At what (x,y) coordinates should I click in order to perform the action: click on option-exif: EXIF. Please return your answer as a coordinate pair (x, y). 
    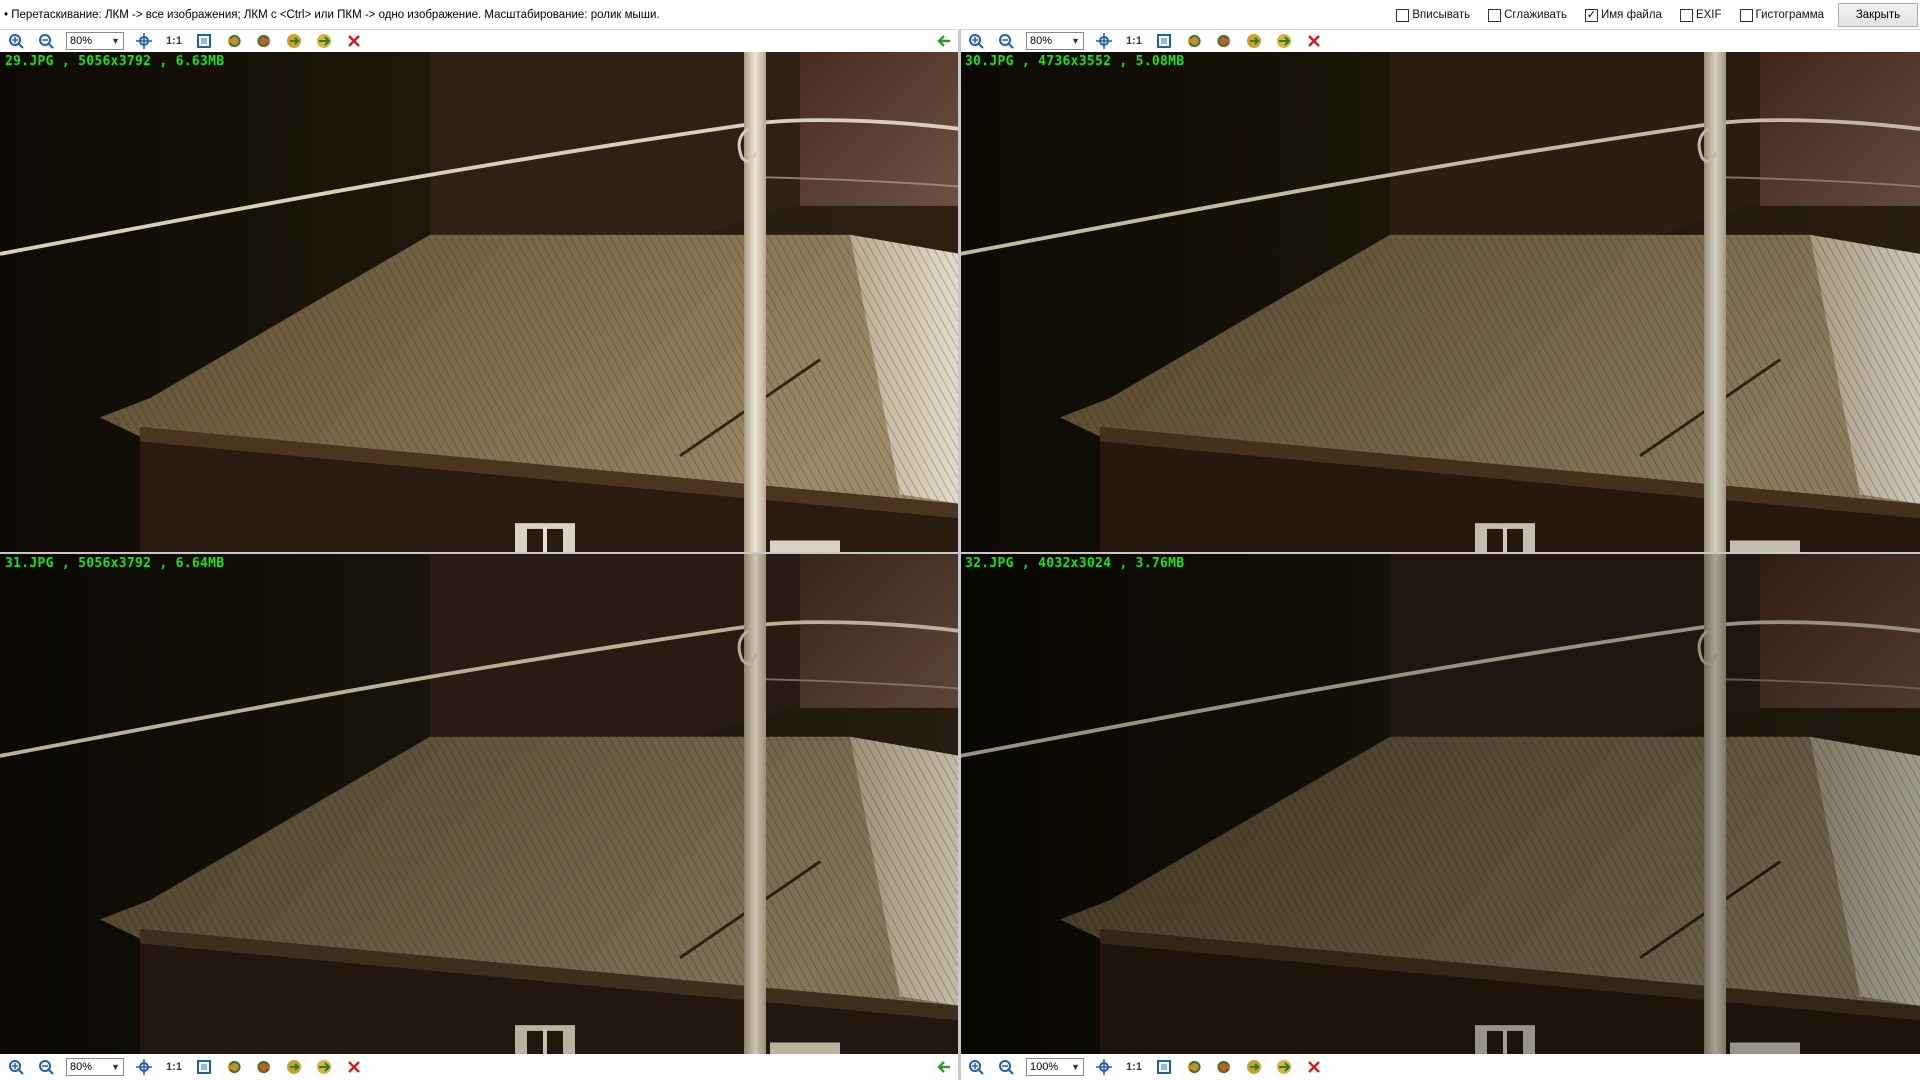
    Looking at the image, I should click on (1700, 15).